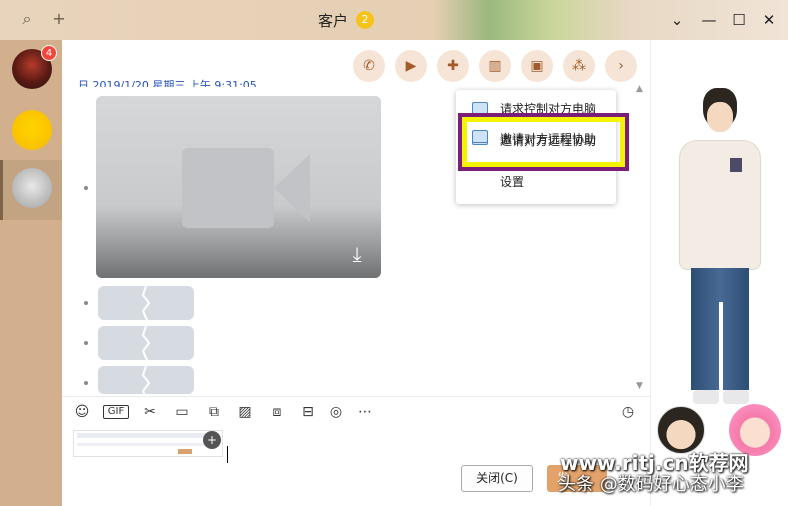  I want to click on figure-face, so click(720, 117).